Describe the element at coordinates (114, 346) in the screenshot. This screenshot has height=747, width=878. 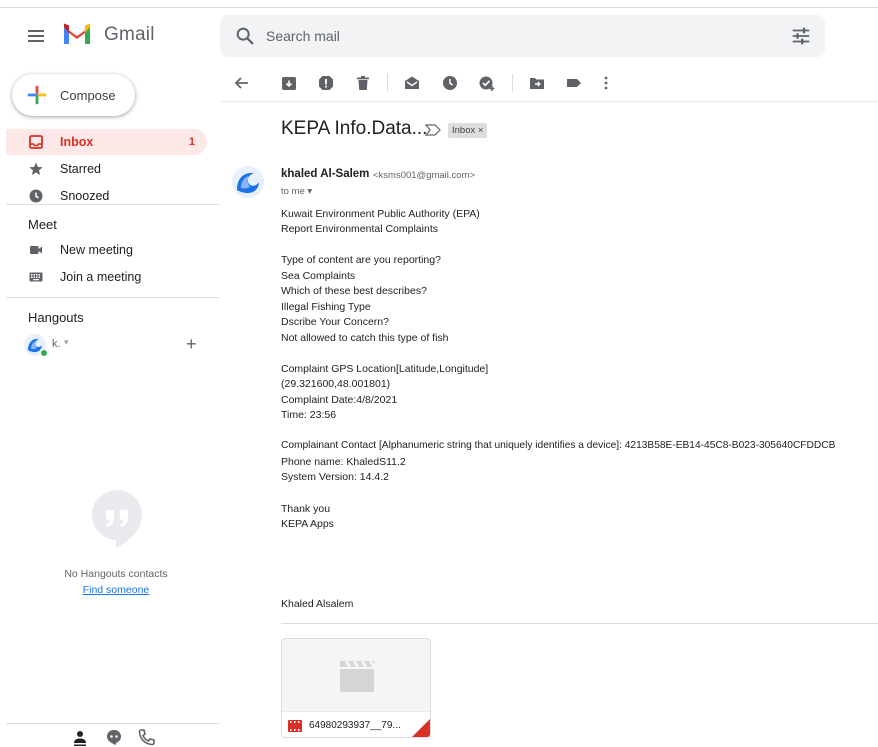
I see `hangouts-user-status: k. ▾ +` at that location.